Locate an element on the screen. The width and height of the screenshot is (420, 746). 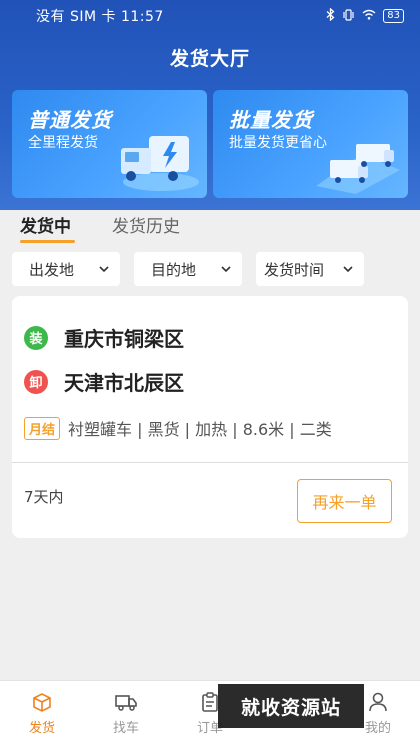
truck-icon is located at coordinates (126, 703).